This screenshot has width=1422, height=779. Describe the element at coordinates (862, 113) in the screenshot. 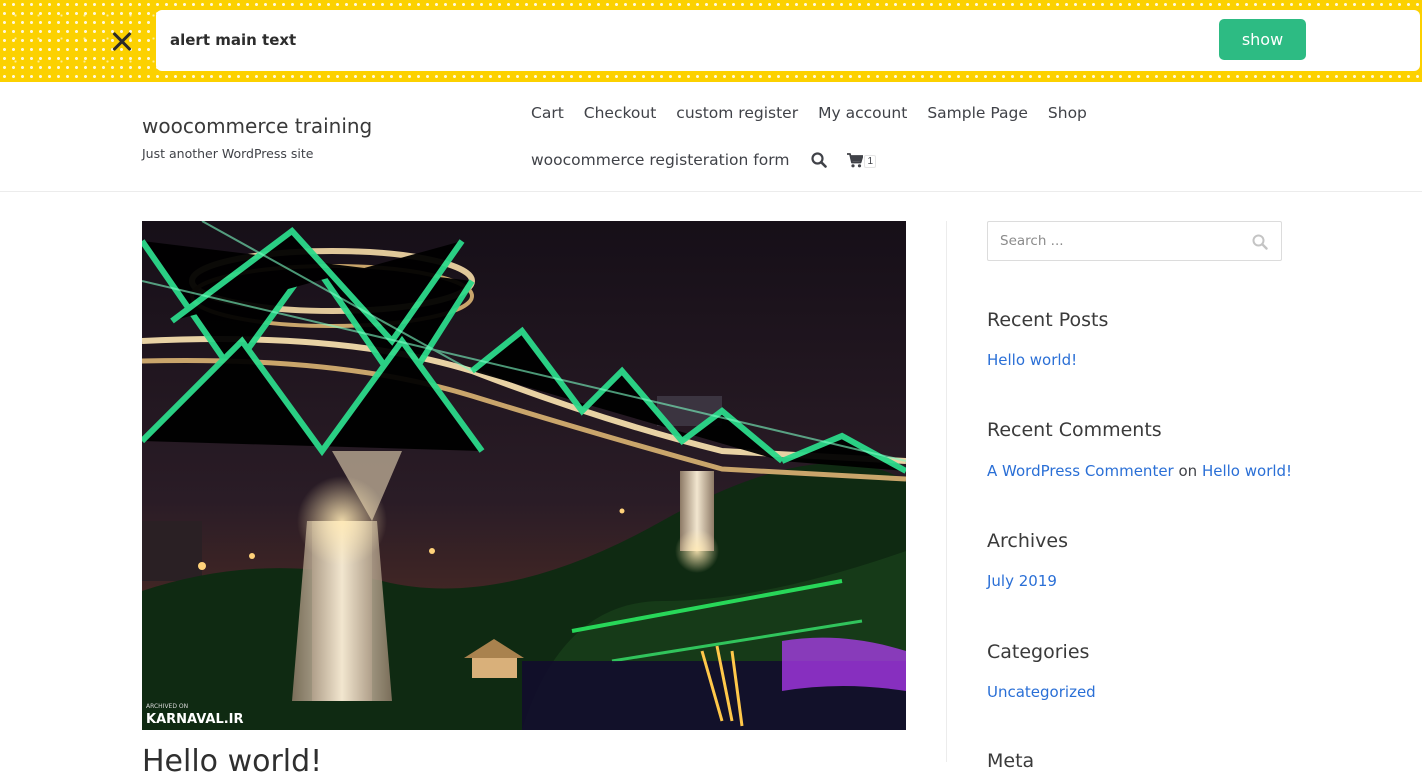

I see `nav-item-my-account: My account` at that location.